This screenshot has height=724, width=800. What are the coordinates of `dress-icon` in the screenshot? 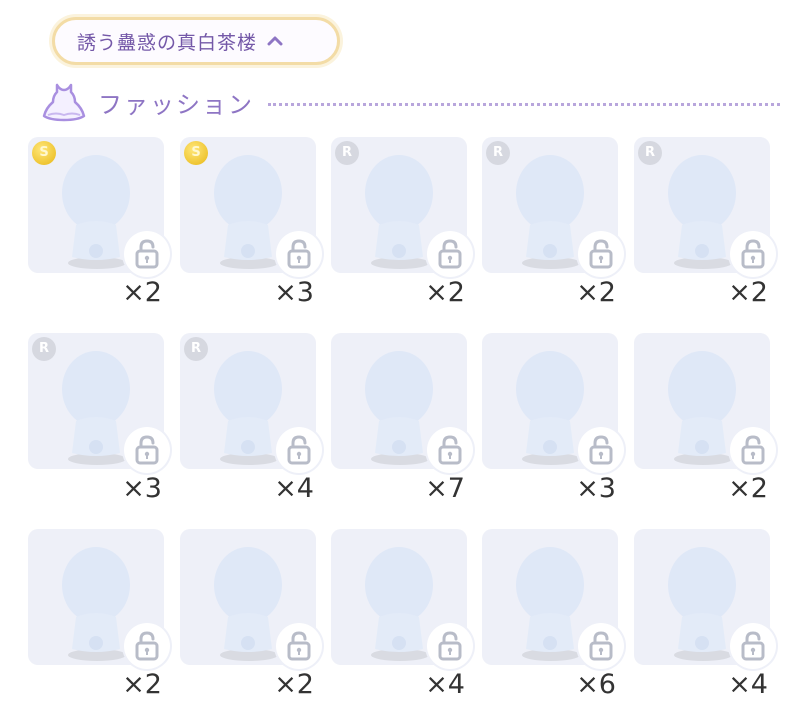 It's located at (64, 102).